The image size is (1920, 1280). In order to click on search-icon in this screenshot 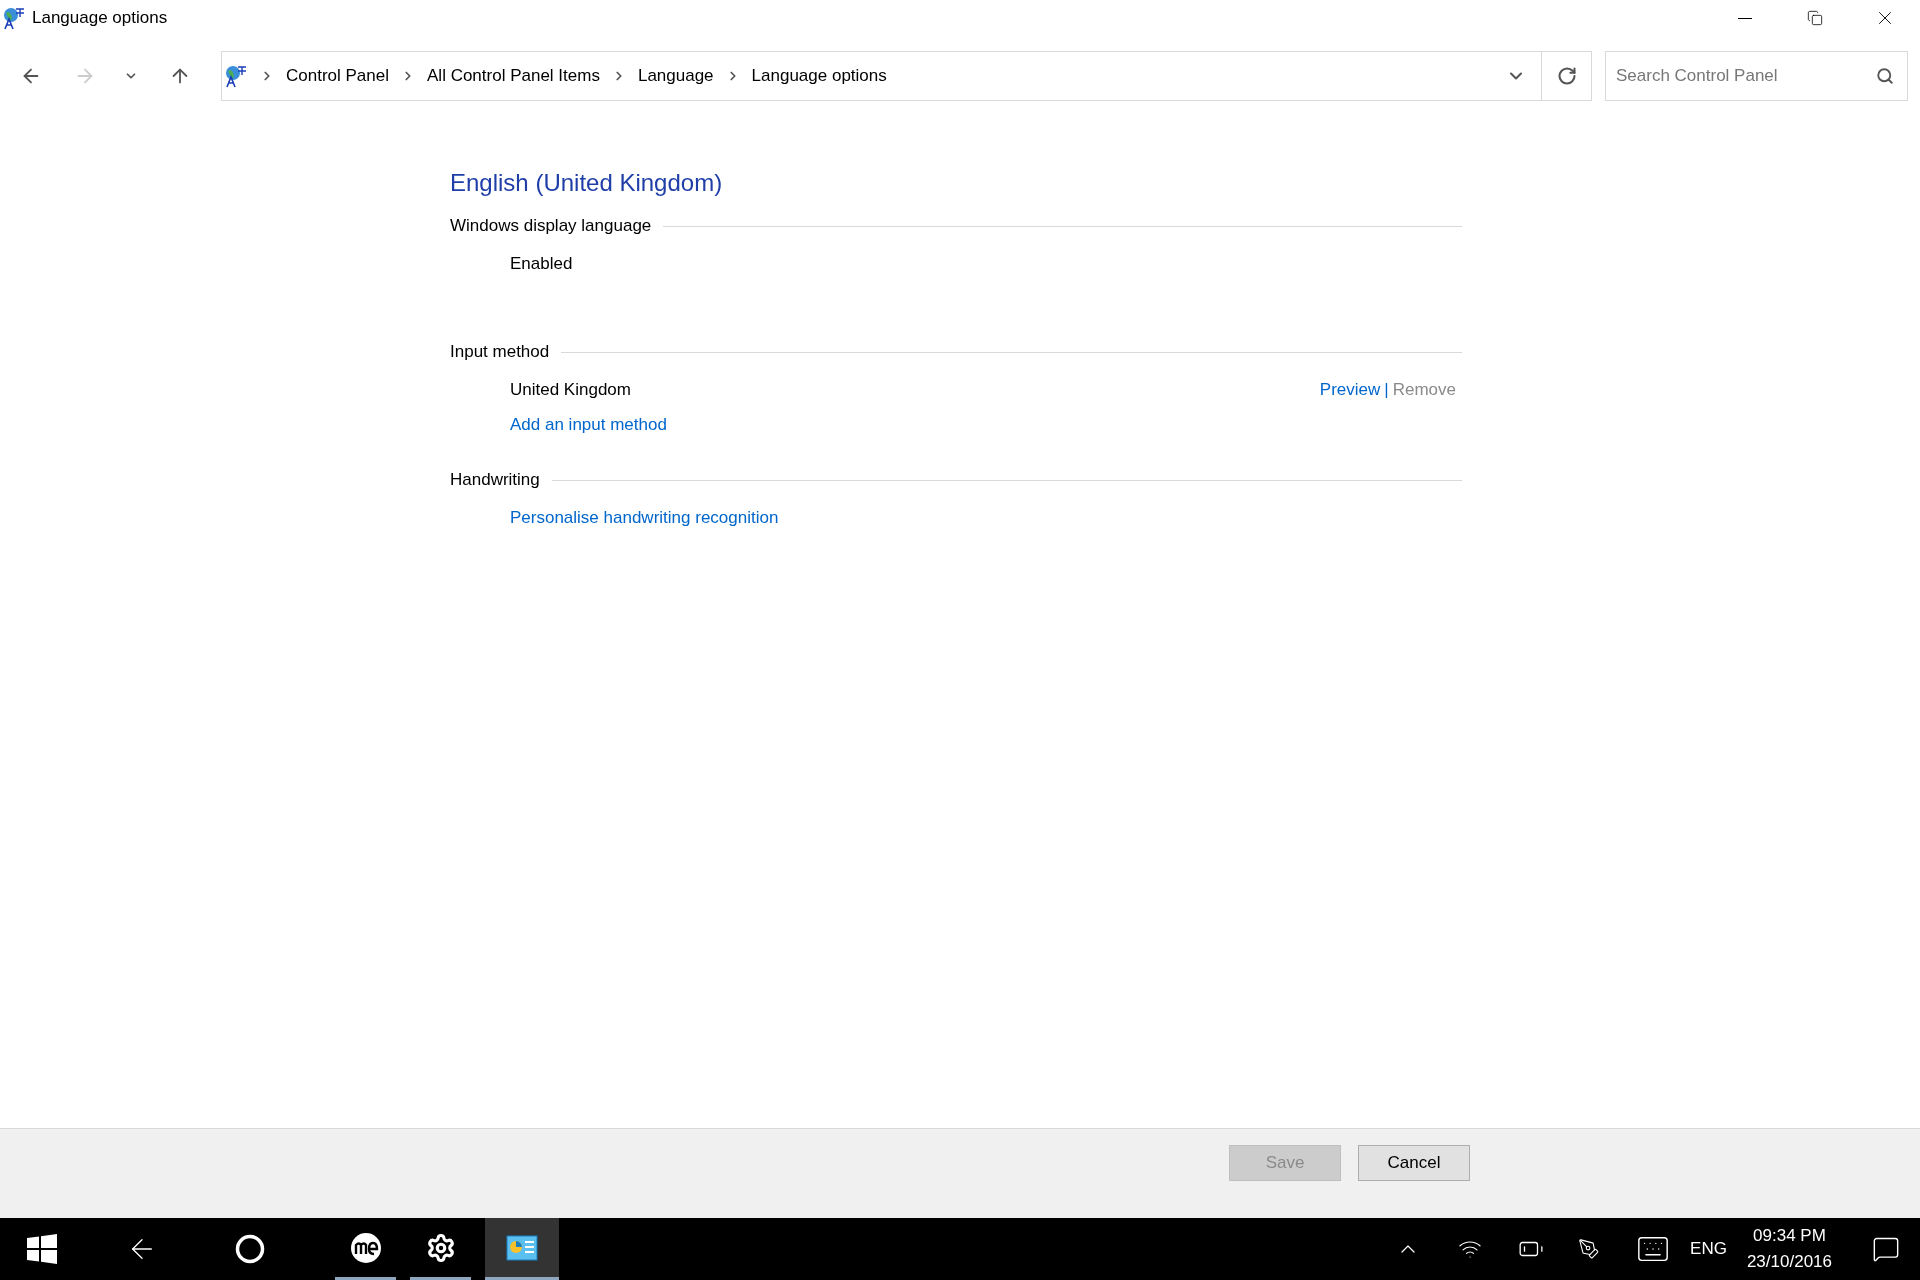, I will do `click(1885, 76)`.